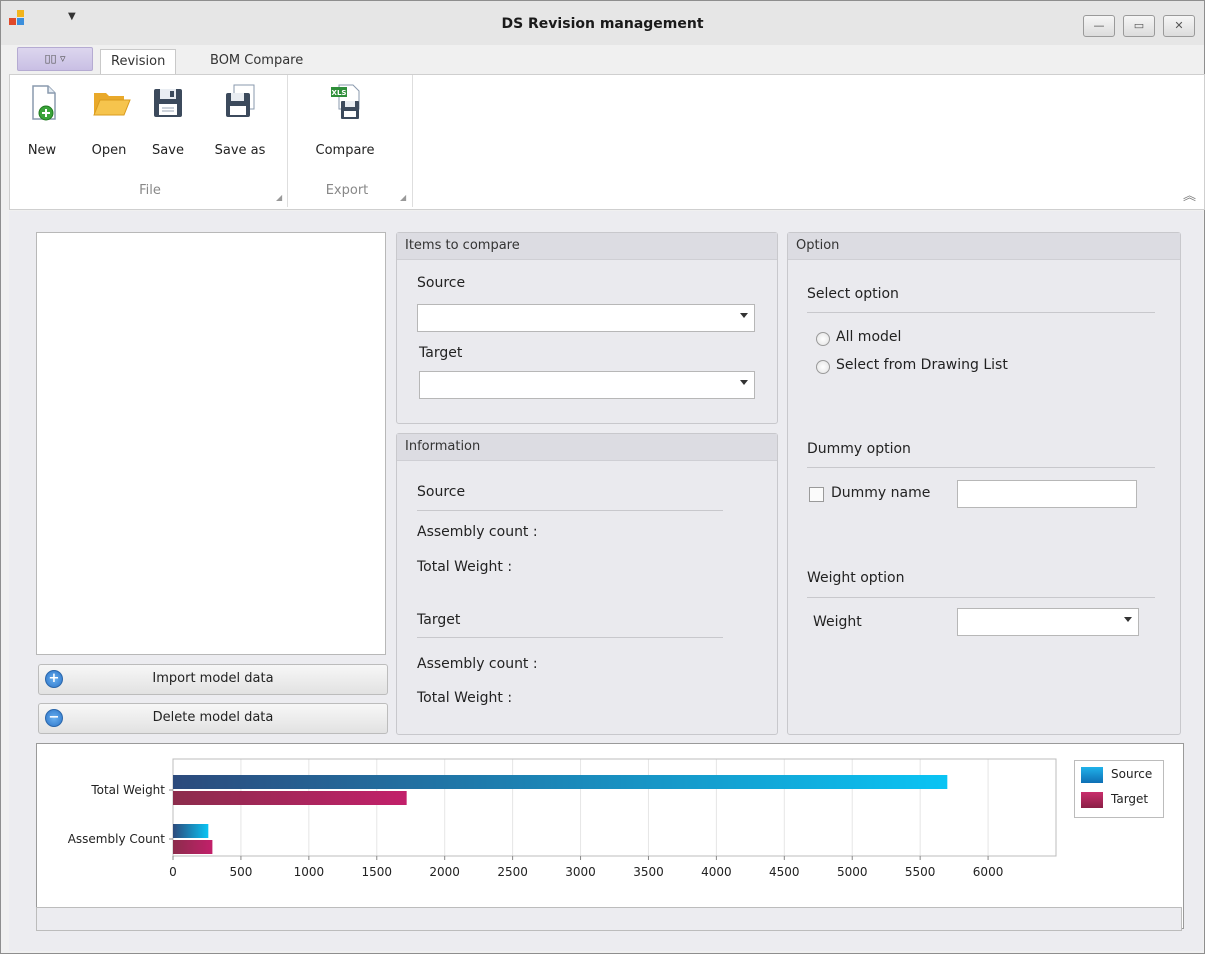 This screenshot has height=954, width=1205. Describe the element at coordinates (256, 62) in the screenshot. I see `tab-bom-compare: BOM Compare` at that location.